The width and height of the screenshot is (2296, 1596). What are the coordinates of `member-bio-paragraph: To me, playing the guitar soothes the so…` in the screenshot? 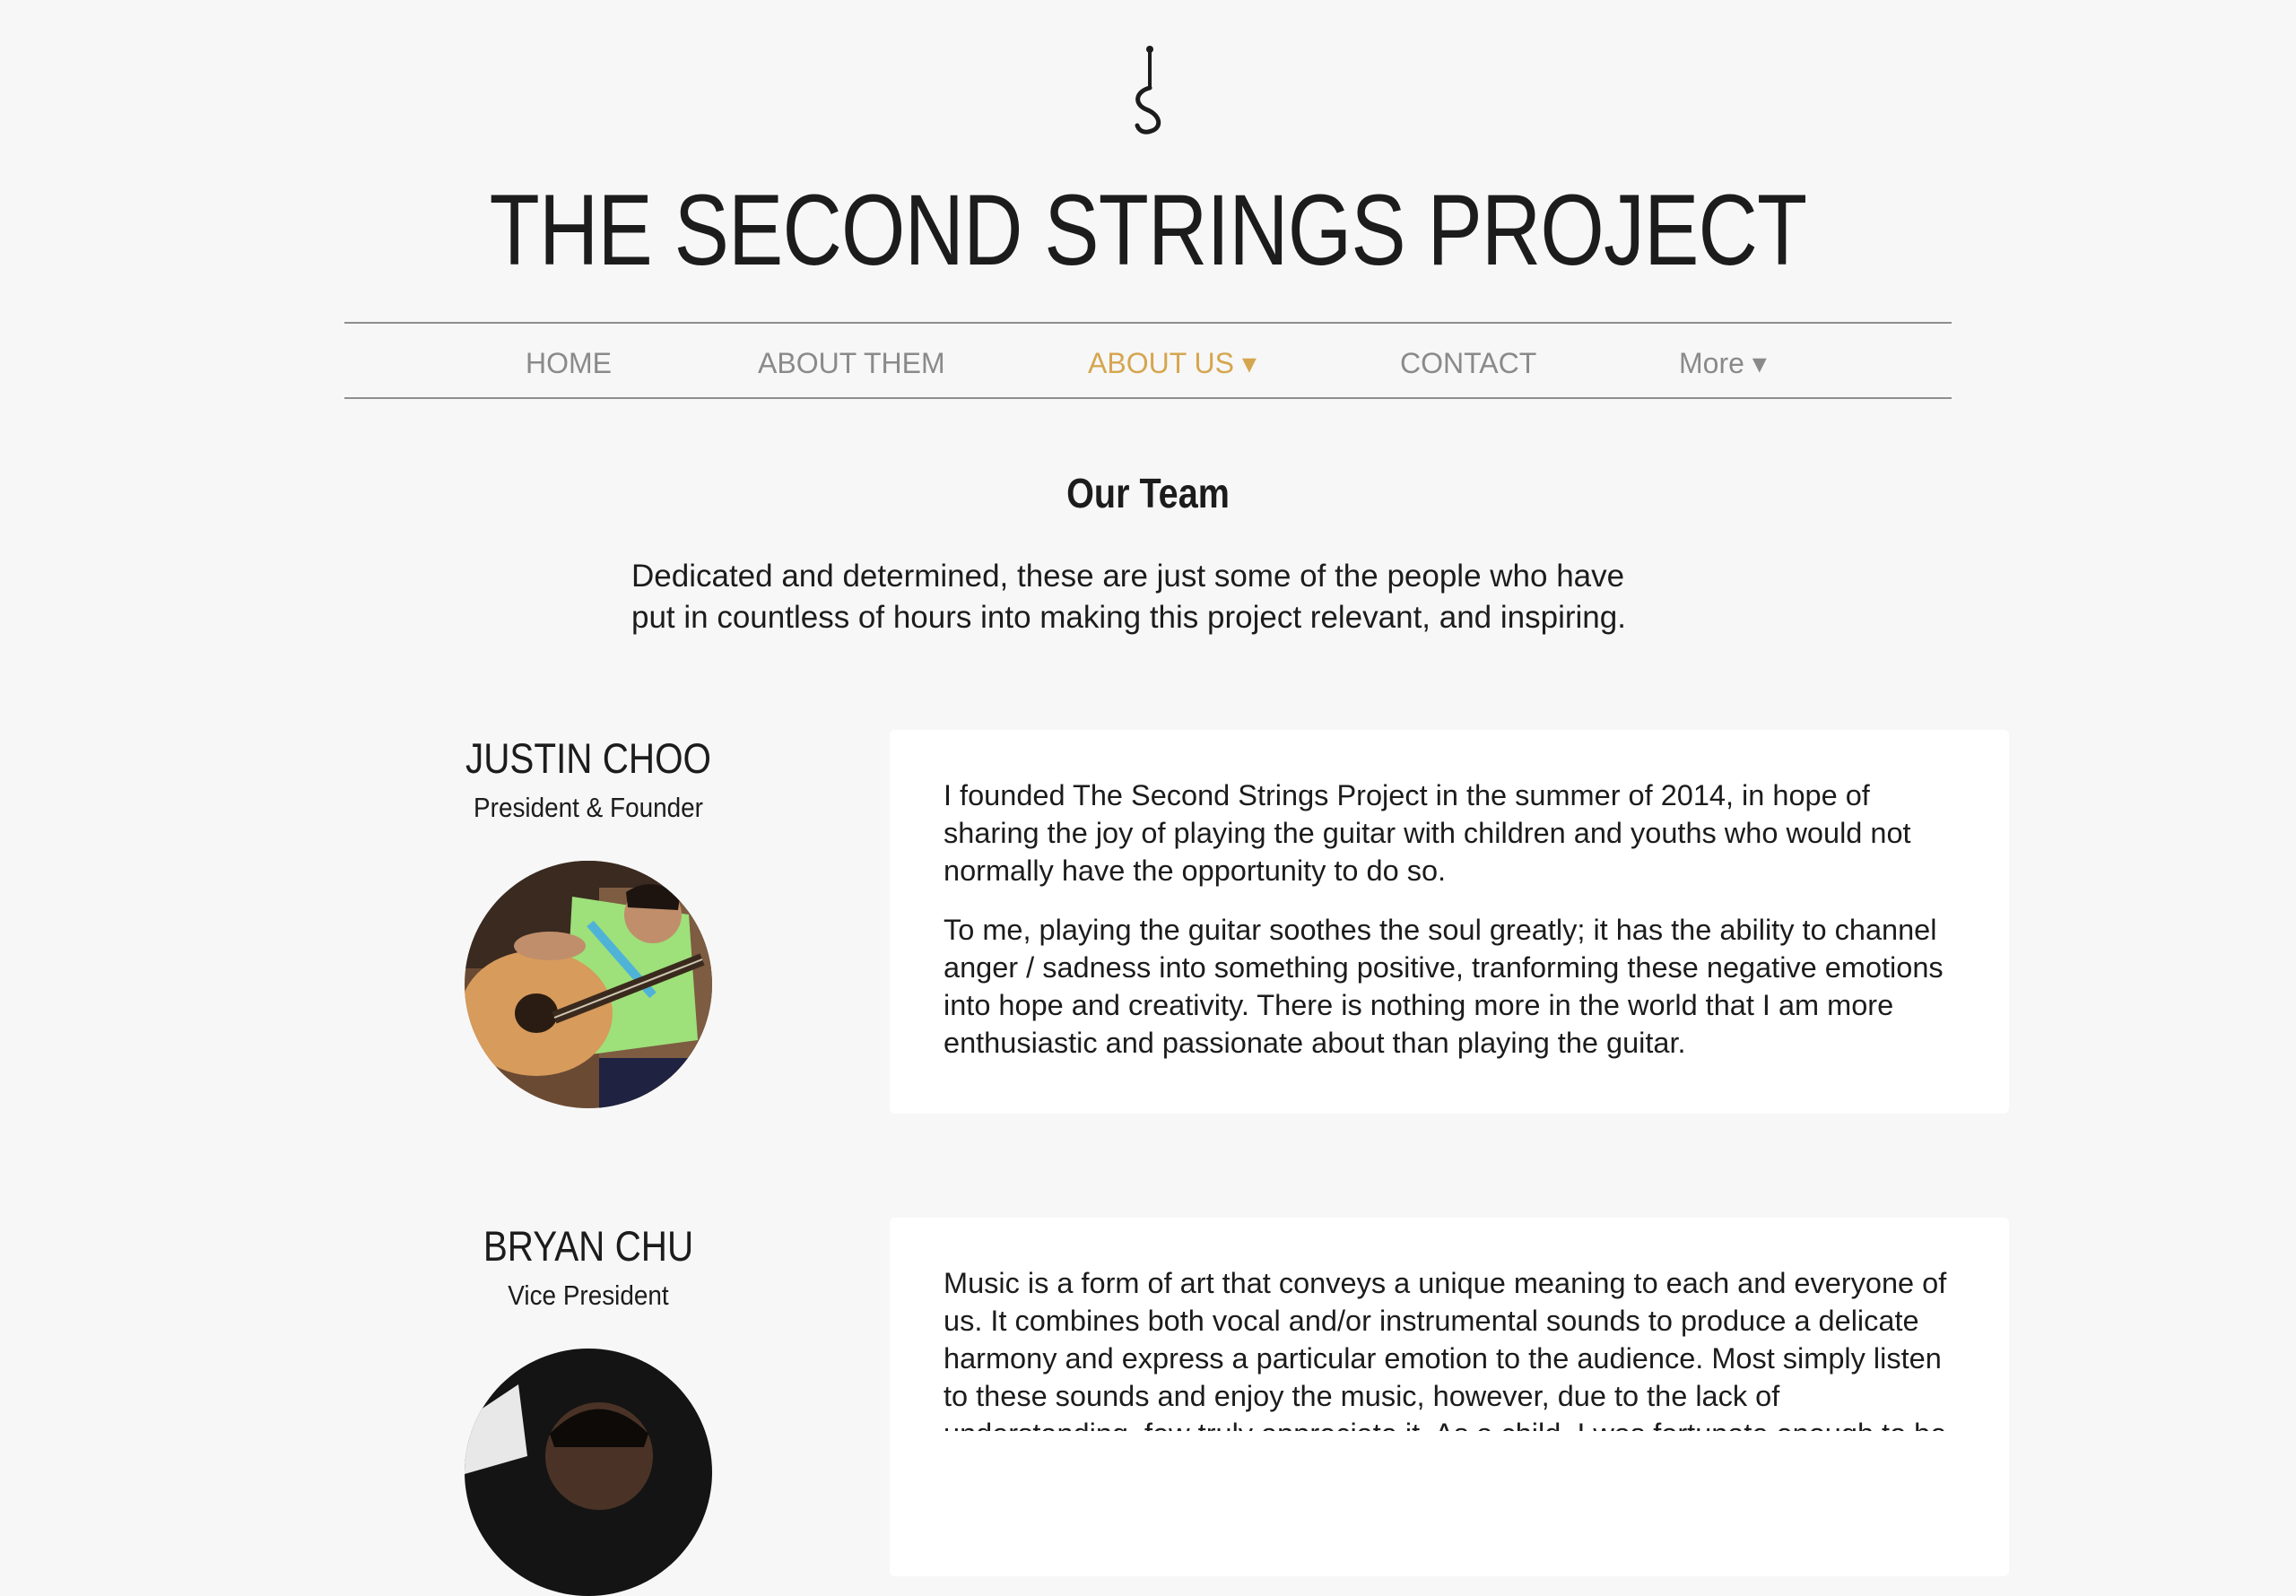 It's located at (1444, 986).